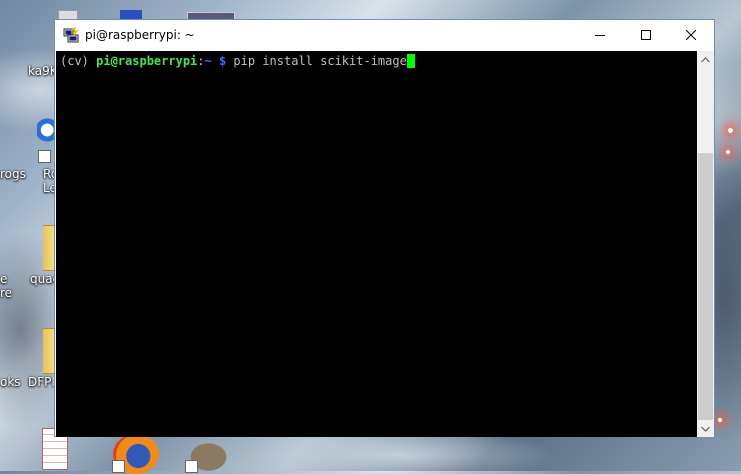  Describe the element at coordinates (45, 133) in the screenshot. I see `robot-app-icon` at that location.